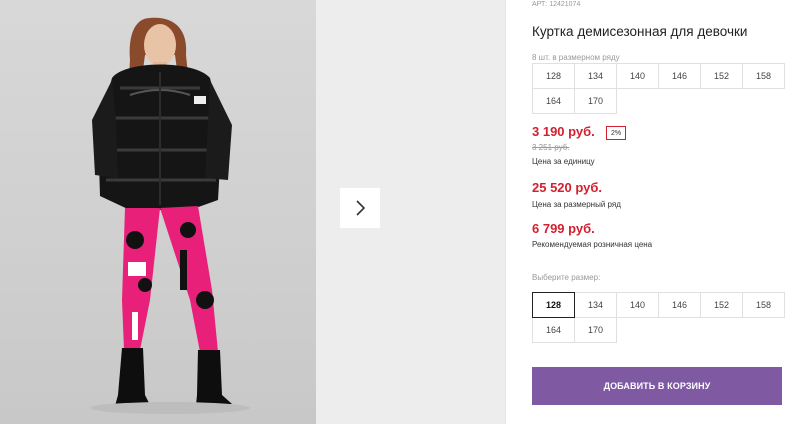 This screenshot has width=800, height=424. I want to click on size-option: 152, so click(721, 305).